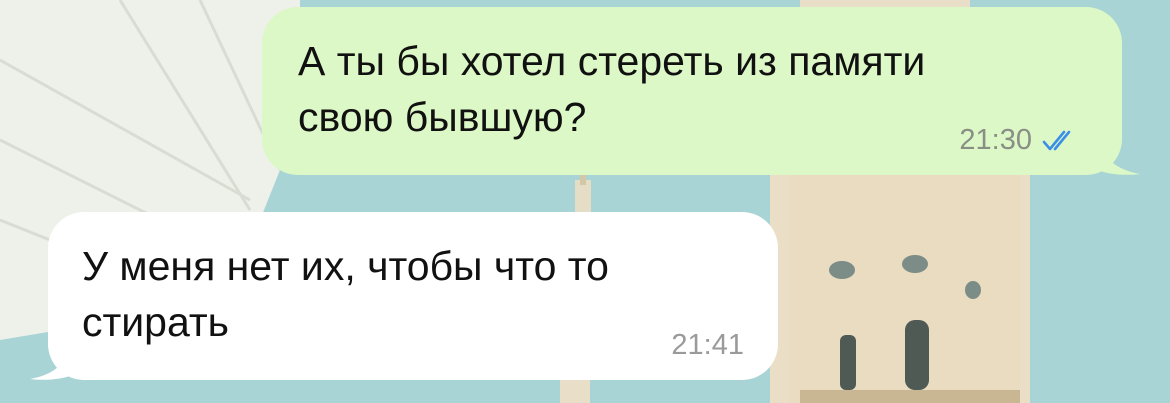 The width and height of the screenshot is (1170, 403). Describe the element at coordinates (345, 294) in the screenshot. I see `message-text: У меня нет их, чтобы что то стирать` at that location.